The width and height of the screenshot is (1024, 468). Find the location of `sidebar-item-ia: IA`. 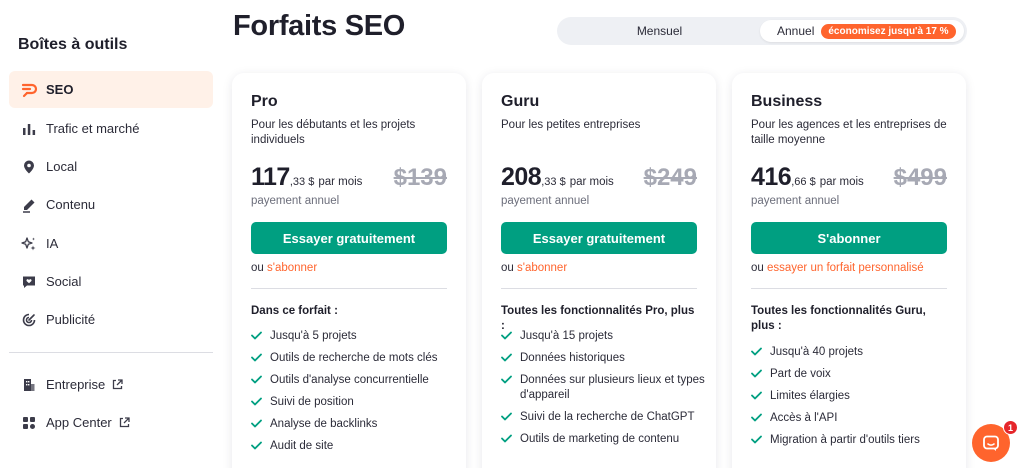

sidebar-item-ia: IA is located at coordinates (111, 243).